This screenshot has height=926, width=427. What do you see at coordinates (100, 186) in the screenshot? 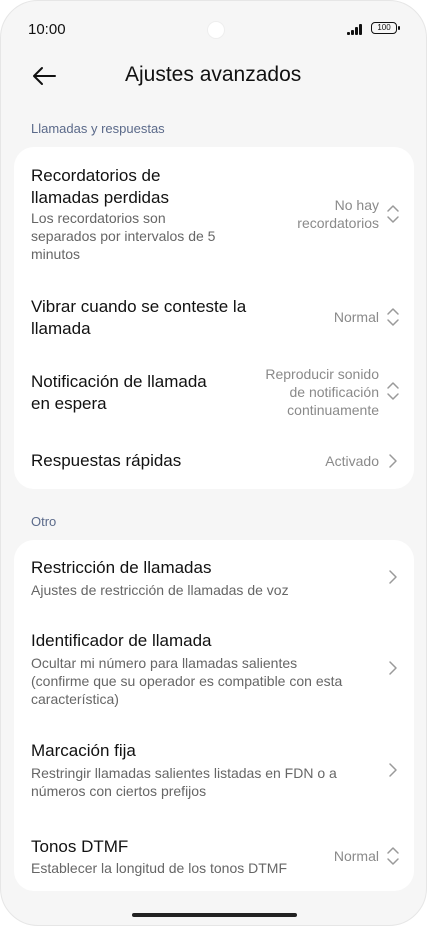
I see `setting-title: Recordatorios de llamadas perdidas` at bounding box center [100, 186].